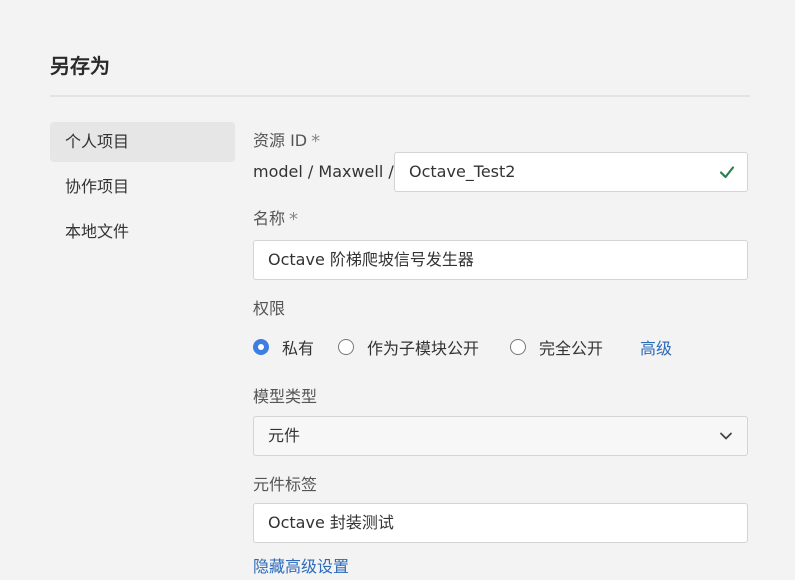 The height and width of the screenshot is (580, 795). What do you see at coordinates (284, 435) in the screenshot?
I see `model-type-value: 元件` at bounding box center [284, 435].